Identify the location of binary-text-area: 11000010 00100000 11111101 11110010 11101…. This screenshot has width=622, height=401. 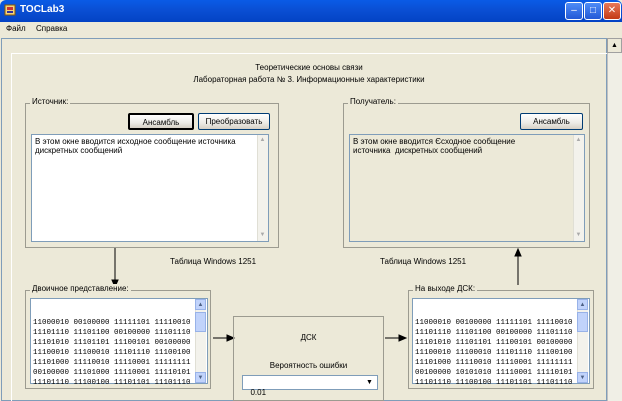
(119, 342).